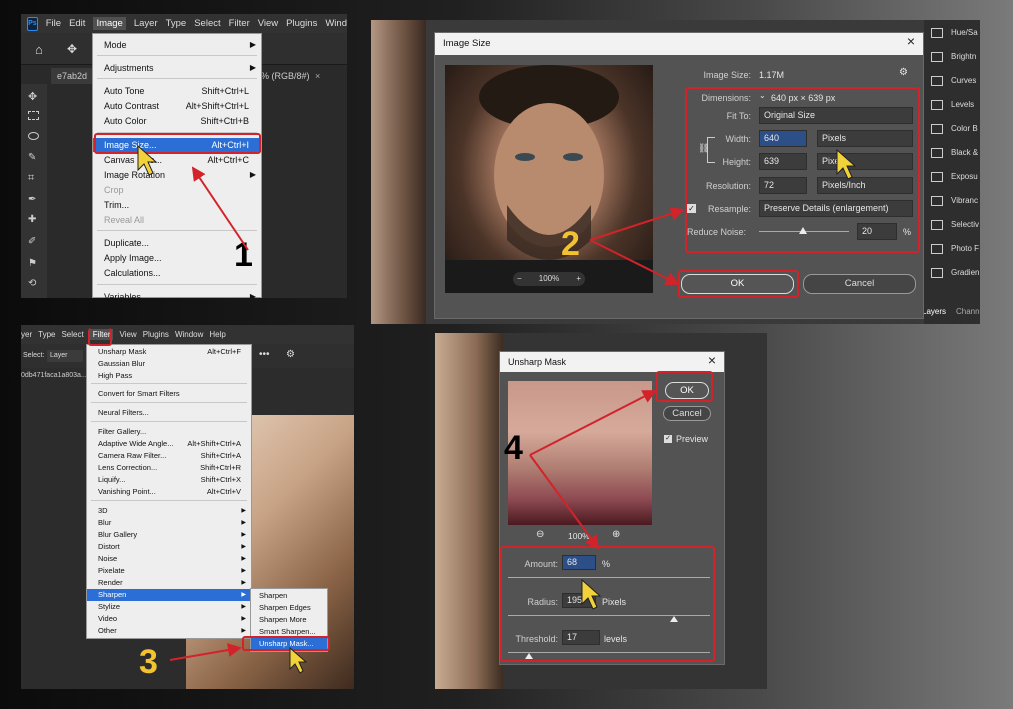 This screenshot has height=709, width=1013. What do you see at coordinates (634, 262) in the screenshot?
I see `arrow-step2-b` at bounding box center [634, 262].